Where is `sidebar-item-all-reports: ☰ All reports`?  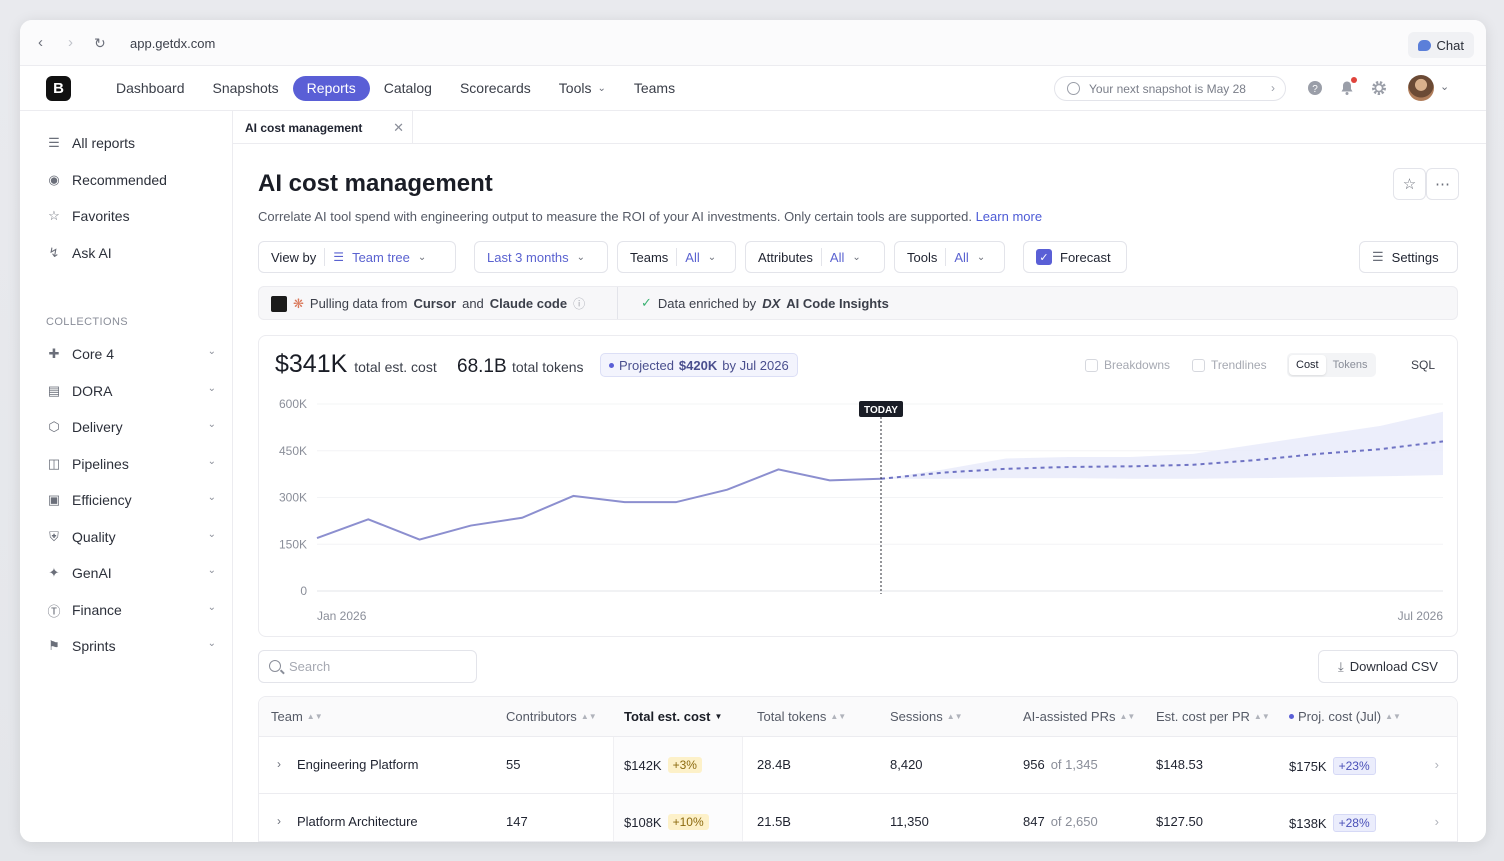
sidebar-item-all-reports: ☰ All reports is located at coordinates (131, 143).